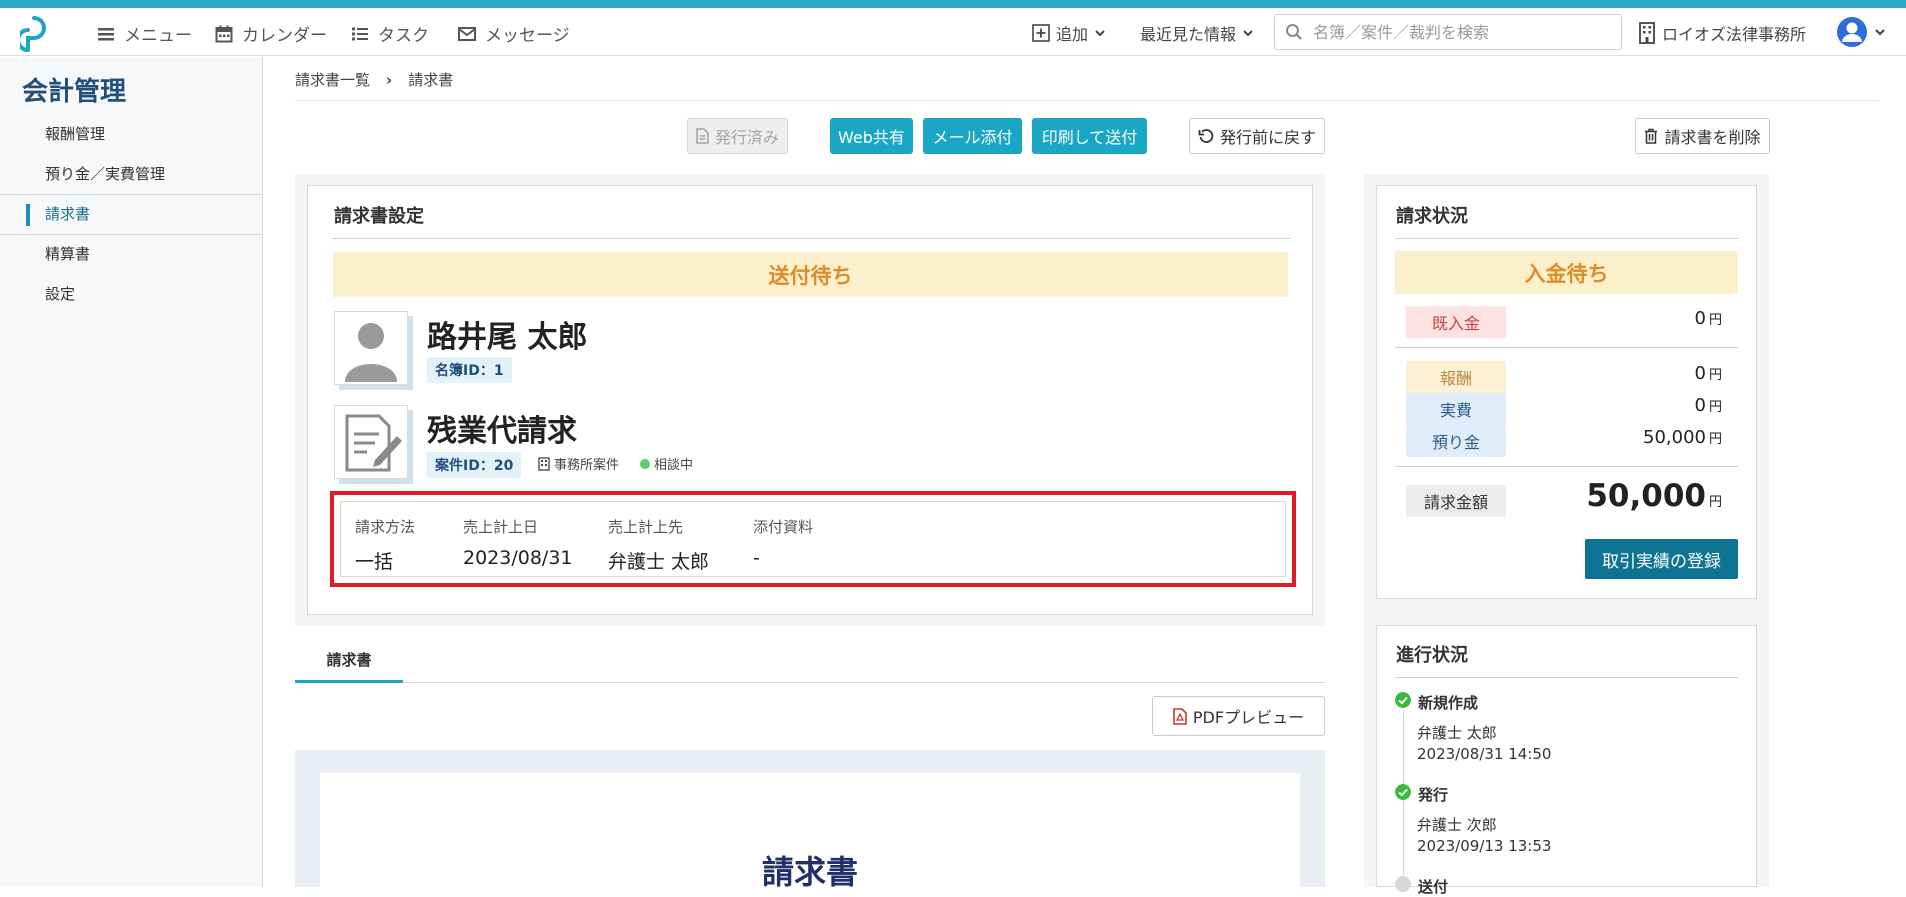 This screenshot has height=897, width=1906. Describe the element at coordinates (373, 443) in the screenshot. I see `document-pen-icon` at that location.